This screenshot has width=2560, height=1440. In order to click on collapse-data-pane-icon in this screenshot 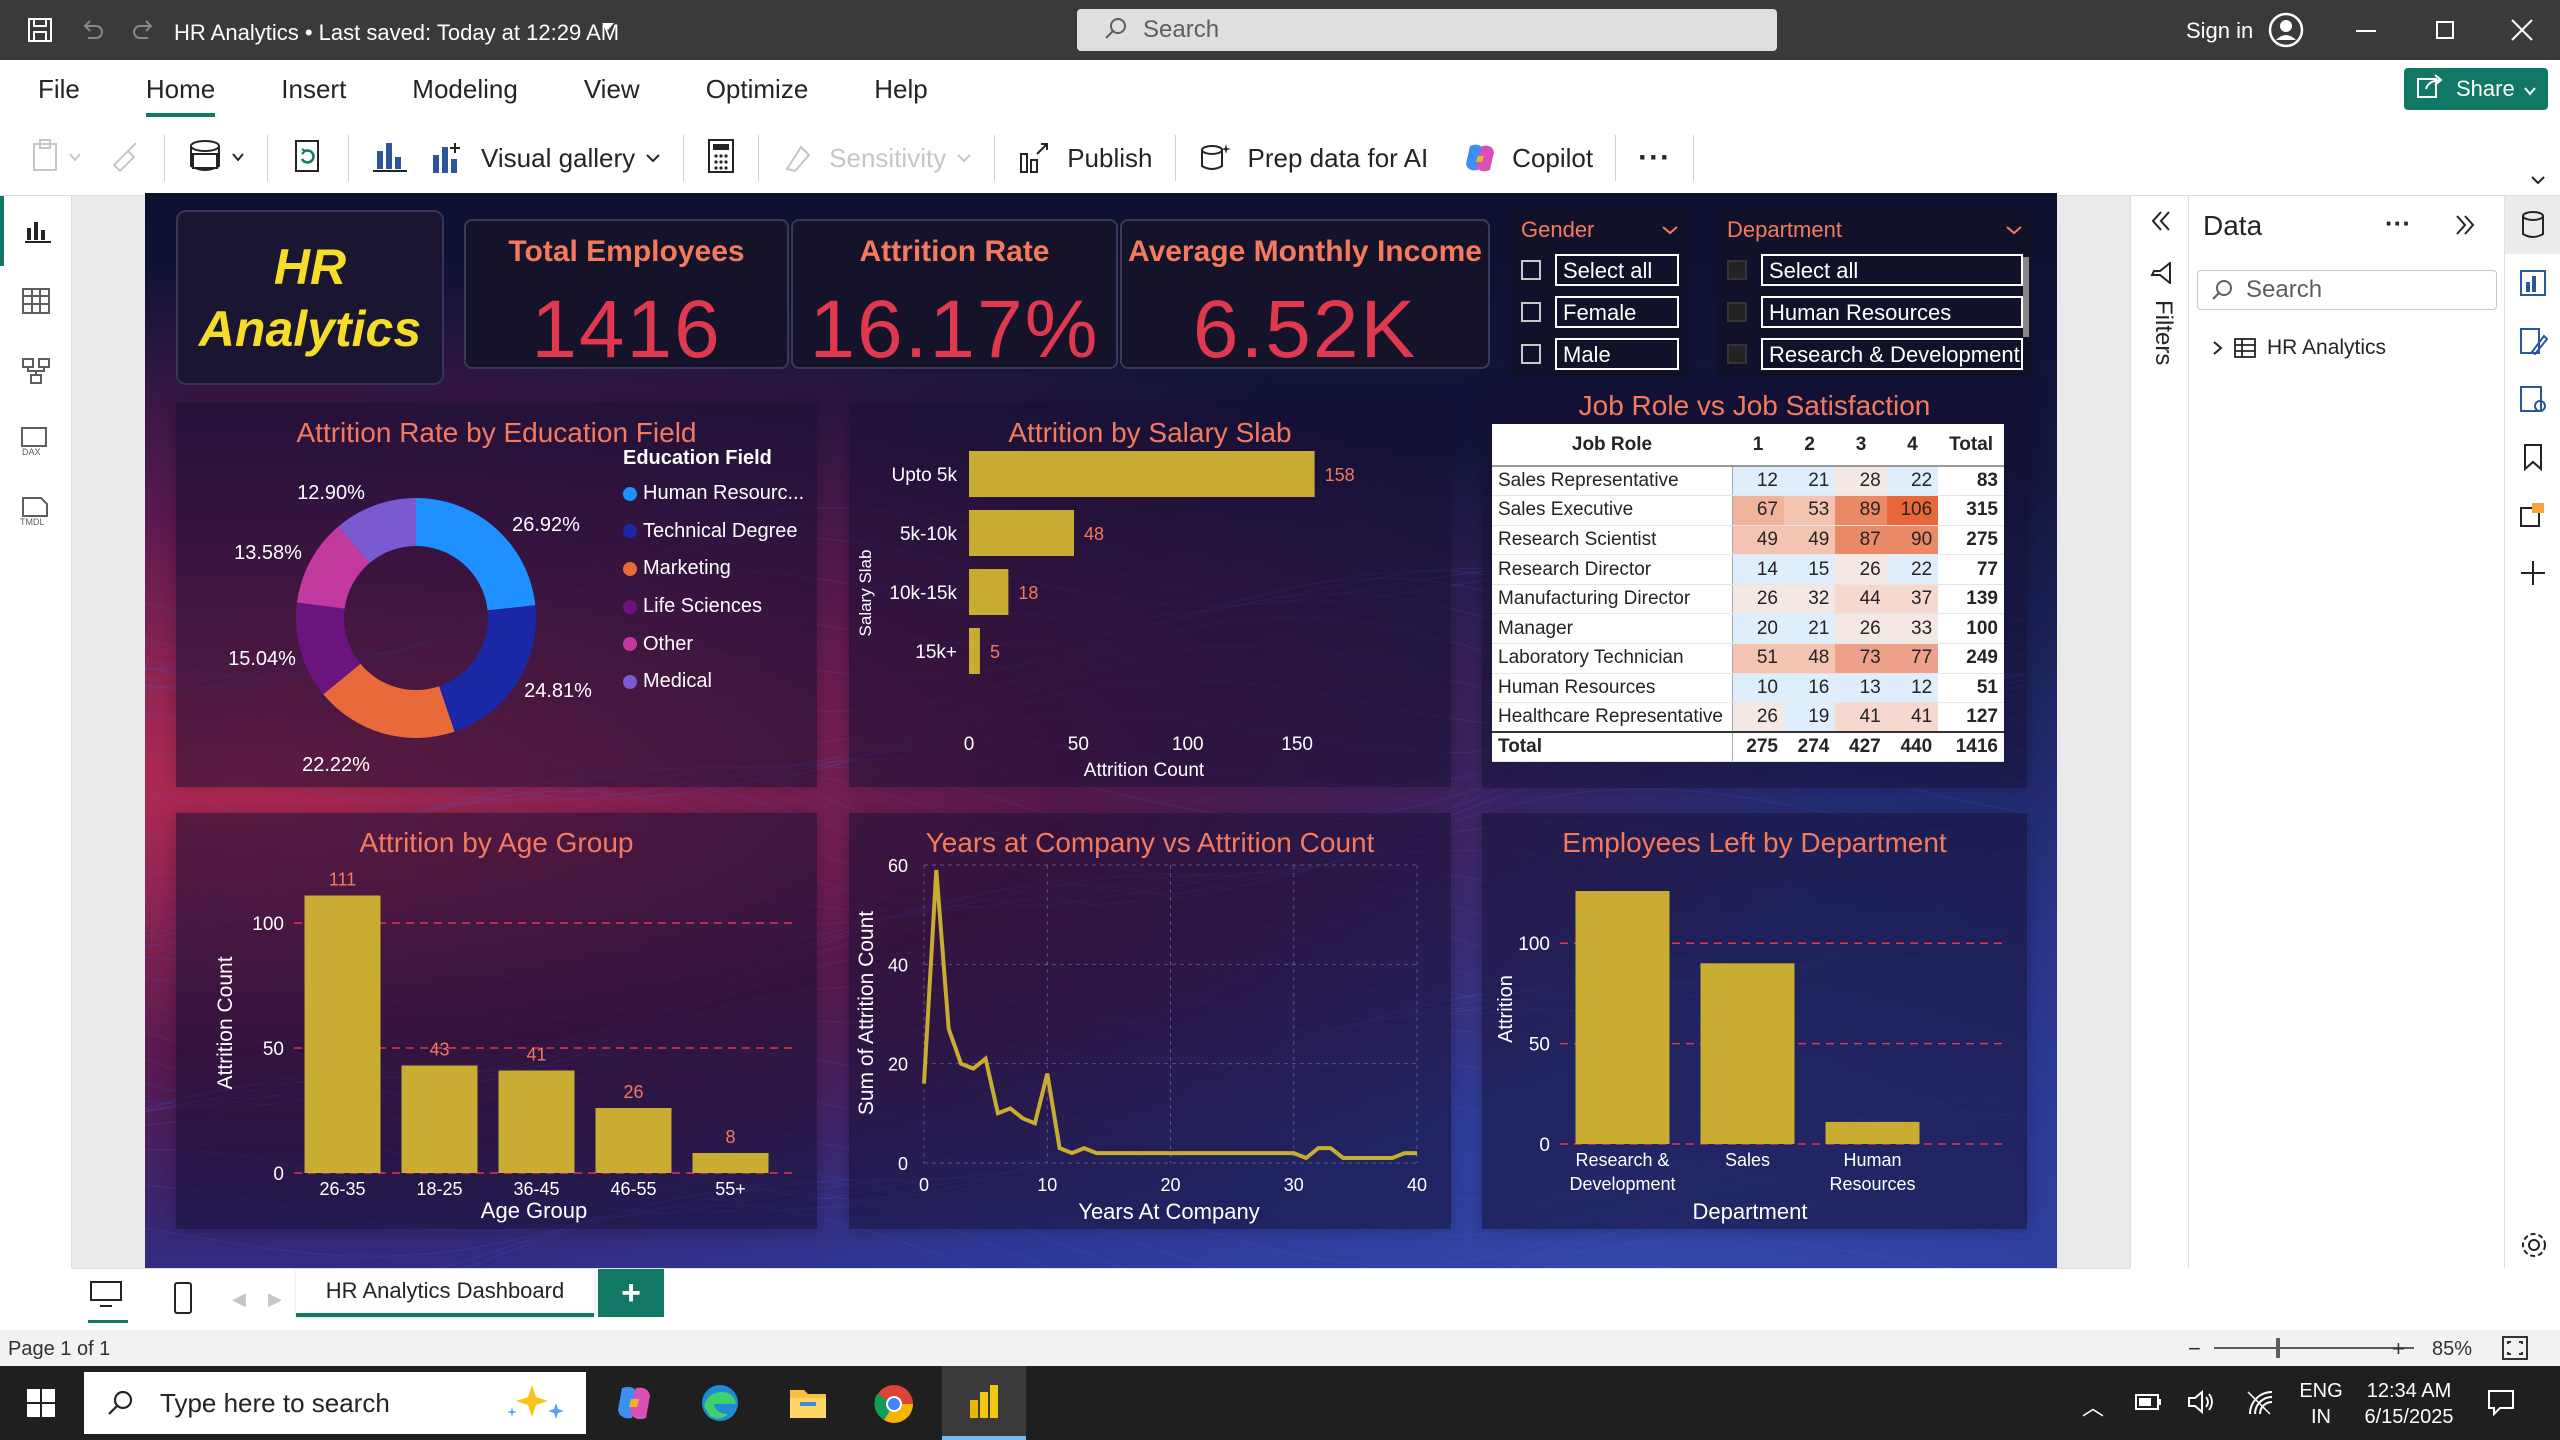, I will do `click(2466, 227)`.